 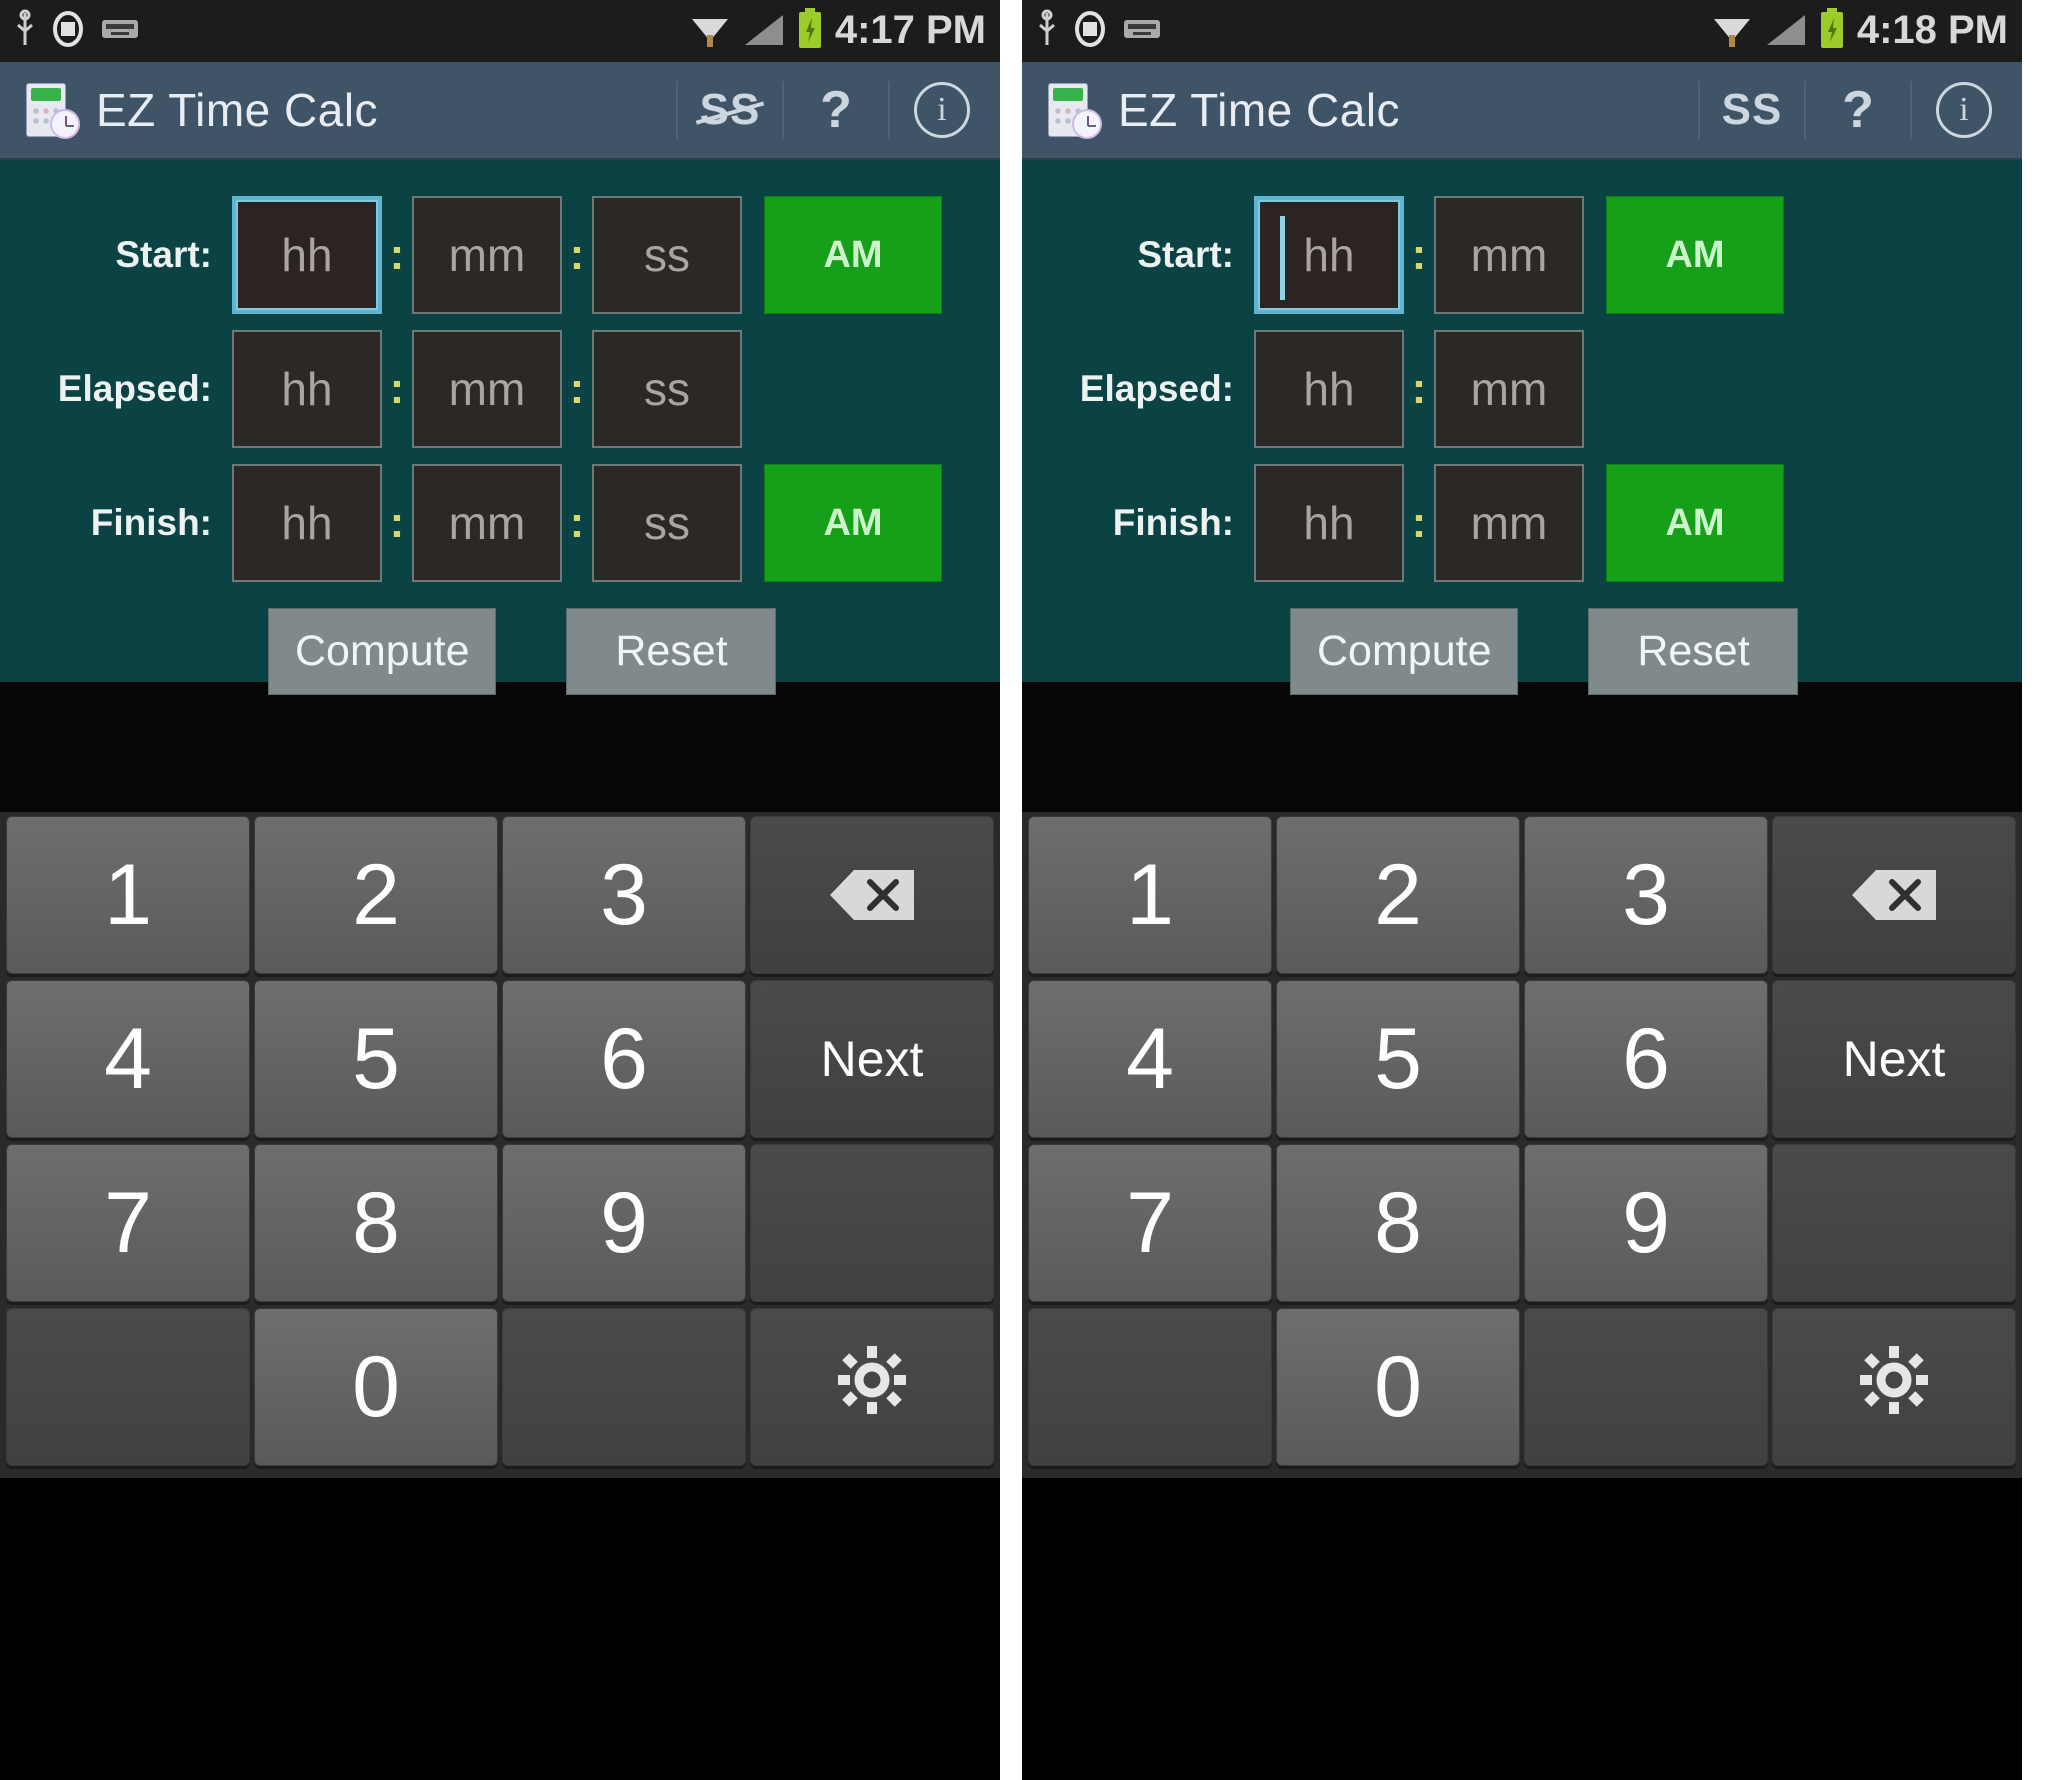 What do you see at coordinates (1932, 29) in the screenshot?
I see `status-bar-clock: 4:18 PM` at bounding box center [1932, 29].